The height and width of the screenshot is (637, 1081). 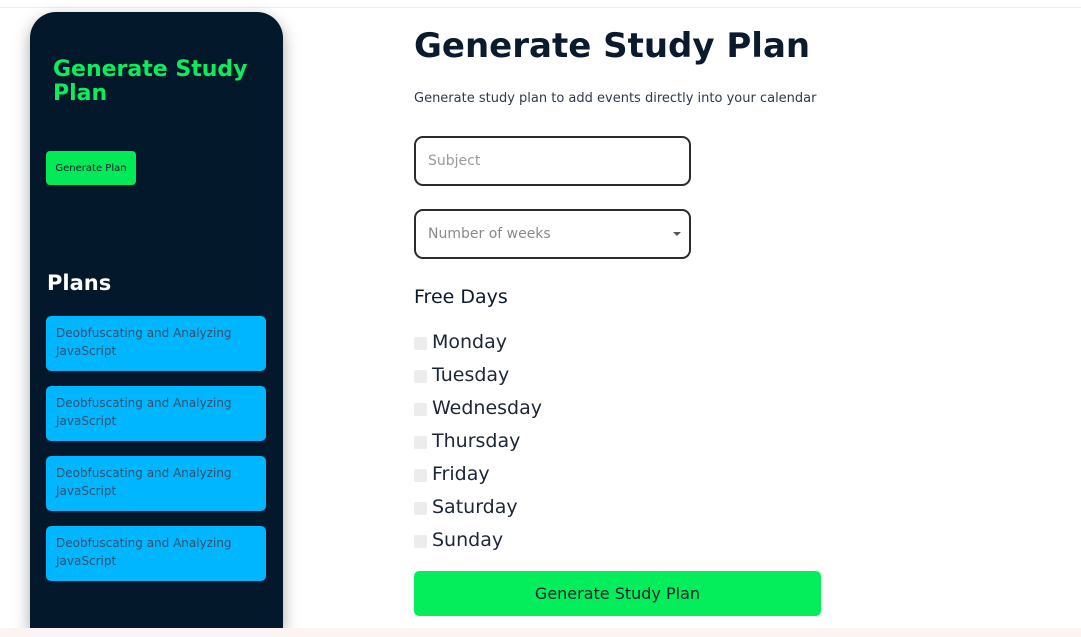 I want to click on day-sunday: Sunday, so click(x=478, y=539).